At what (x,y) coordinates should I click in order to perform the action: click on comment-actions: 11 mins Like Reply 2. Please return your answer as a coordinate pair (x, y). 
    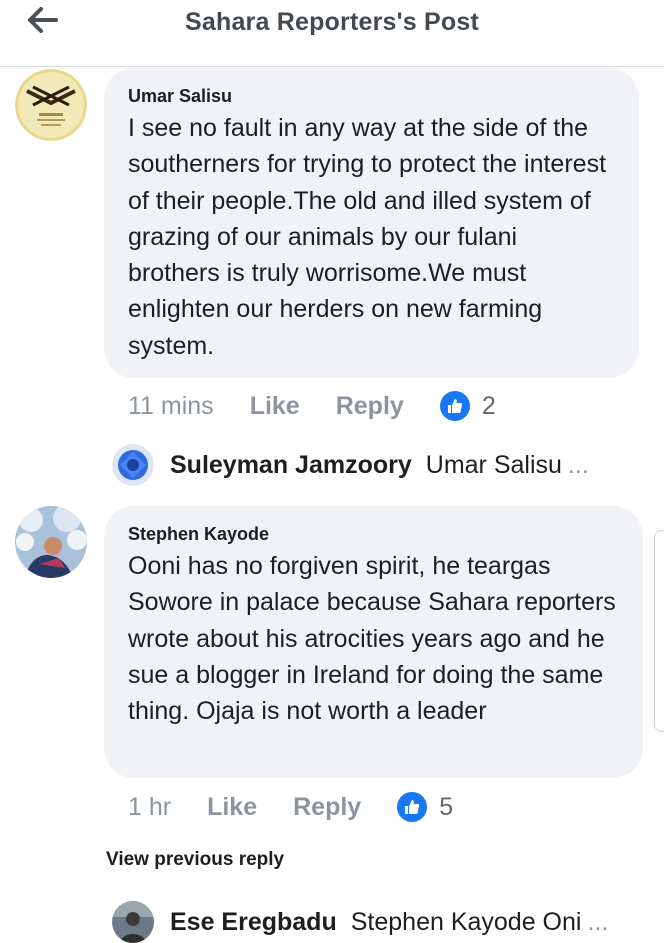
    Looking at the image, I should click on (312, 406).